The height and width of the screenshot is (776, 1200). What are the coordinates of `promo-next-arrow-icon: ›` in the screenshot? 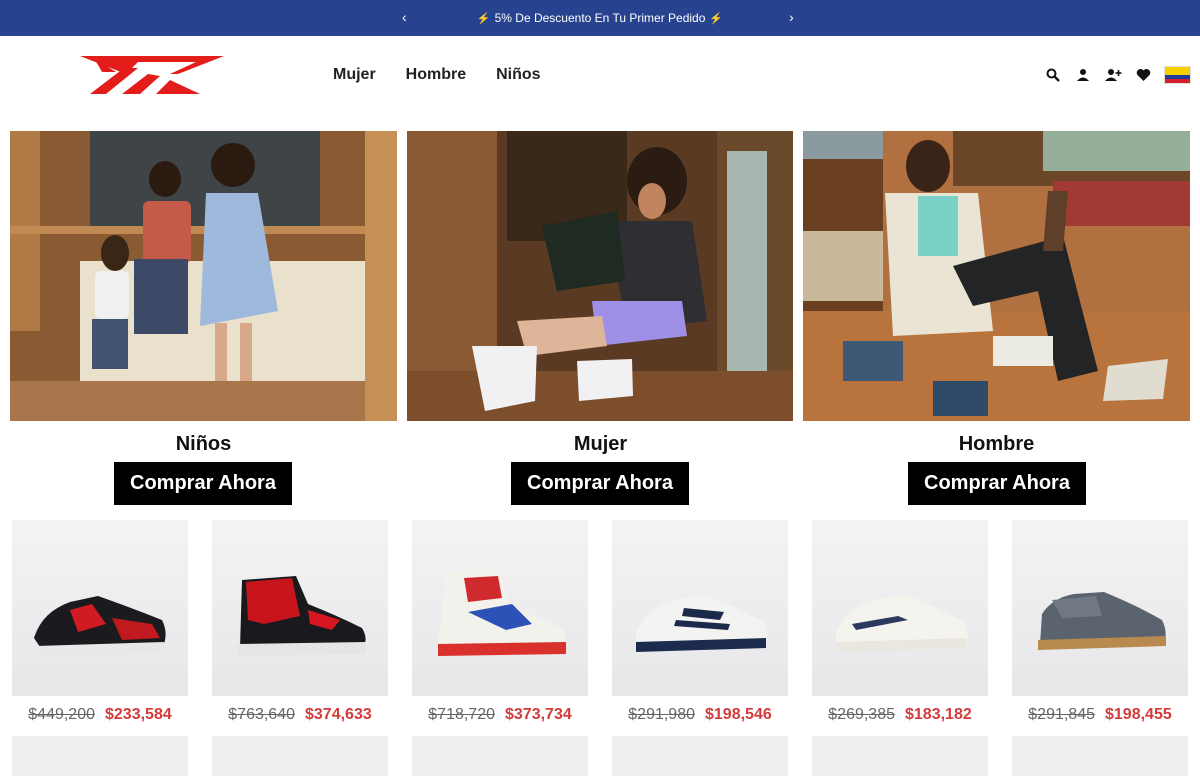 It's located at (791, 17).